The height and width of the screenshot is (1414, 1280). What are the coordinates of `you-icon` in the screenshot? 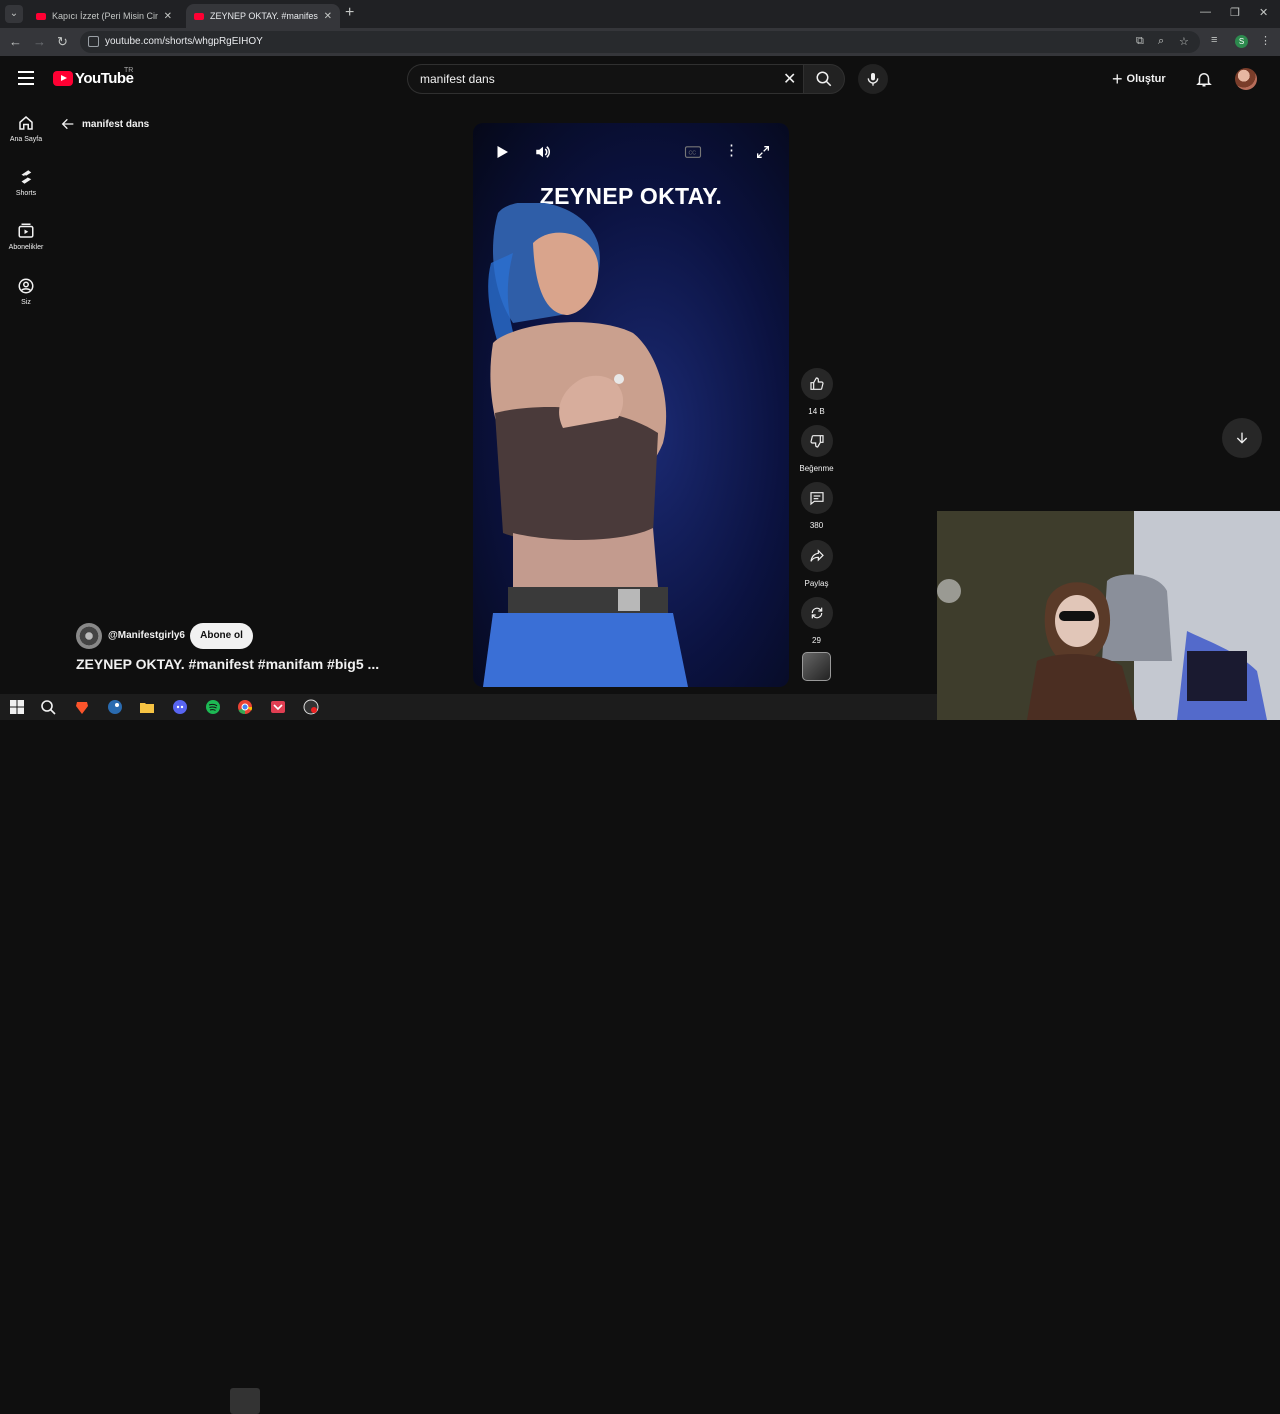 It's located at (26, 286).